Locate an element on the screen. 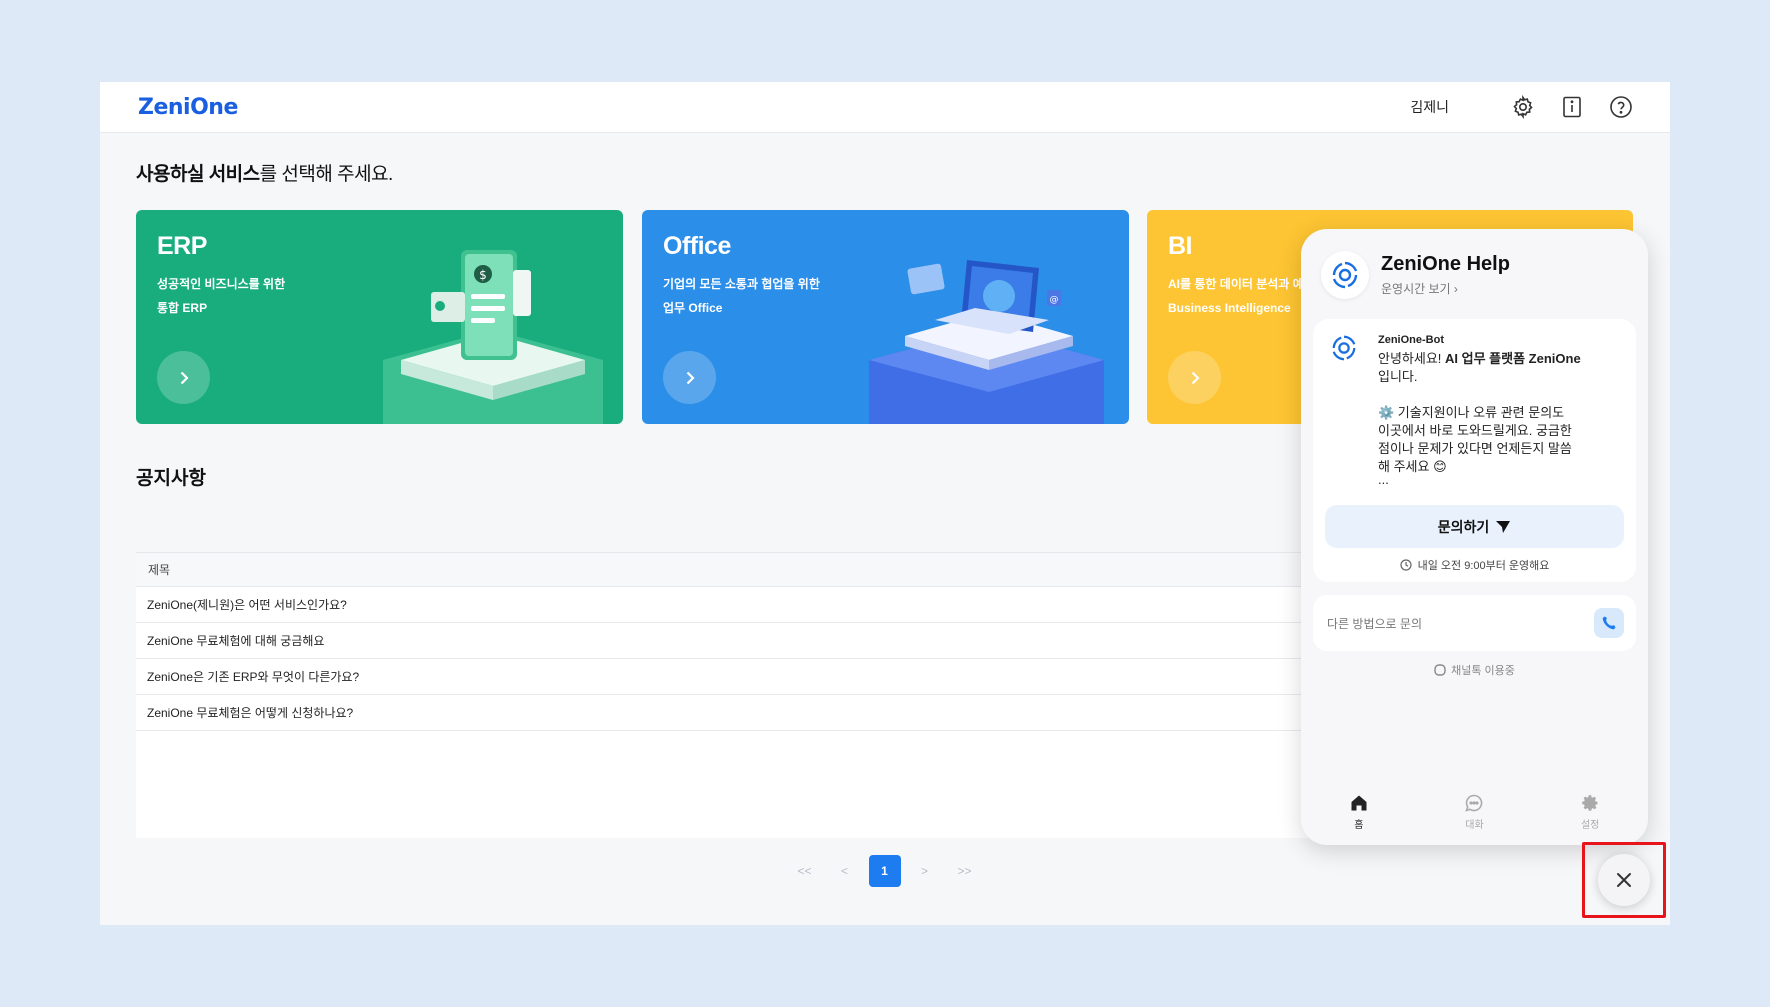  close-chat-button is located at coordinates (1624, 880).